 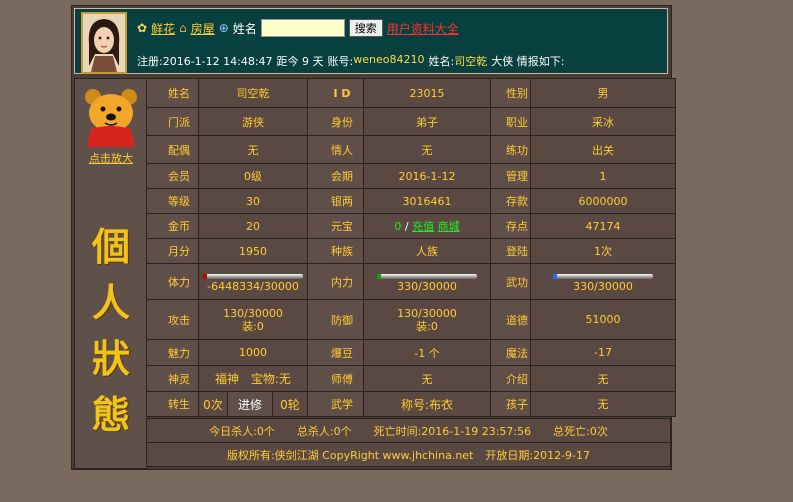 What do you see at coordinates (172, 319) in the screenshot?
I see `attack-label: 攻击` at bounding box center [172, 319].